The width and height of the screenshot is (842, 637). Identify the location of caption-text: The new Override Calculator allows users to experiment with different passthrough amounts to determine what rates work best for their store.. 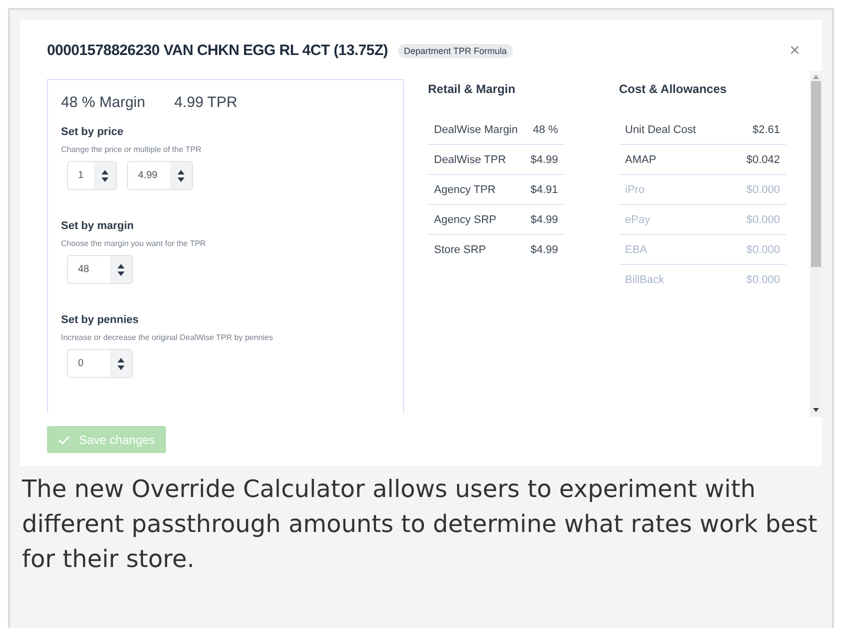
(420, 524).